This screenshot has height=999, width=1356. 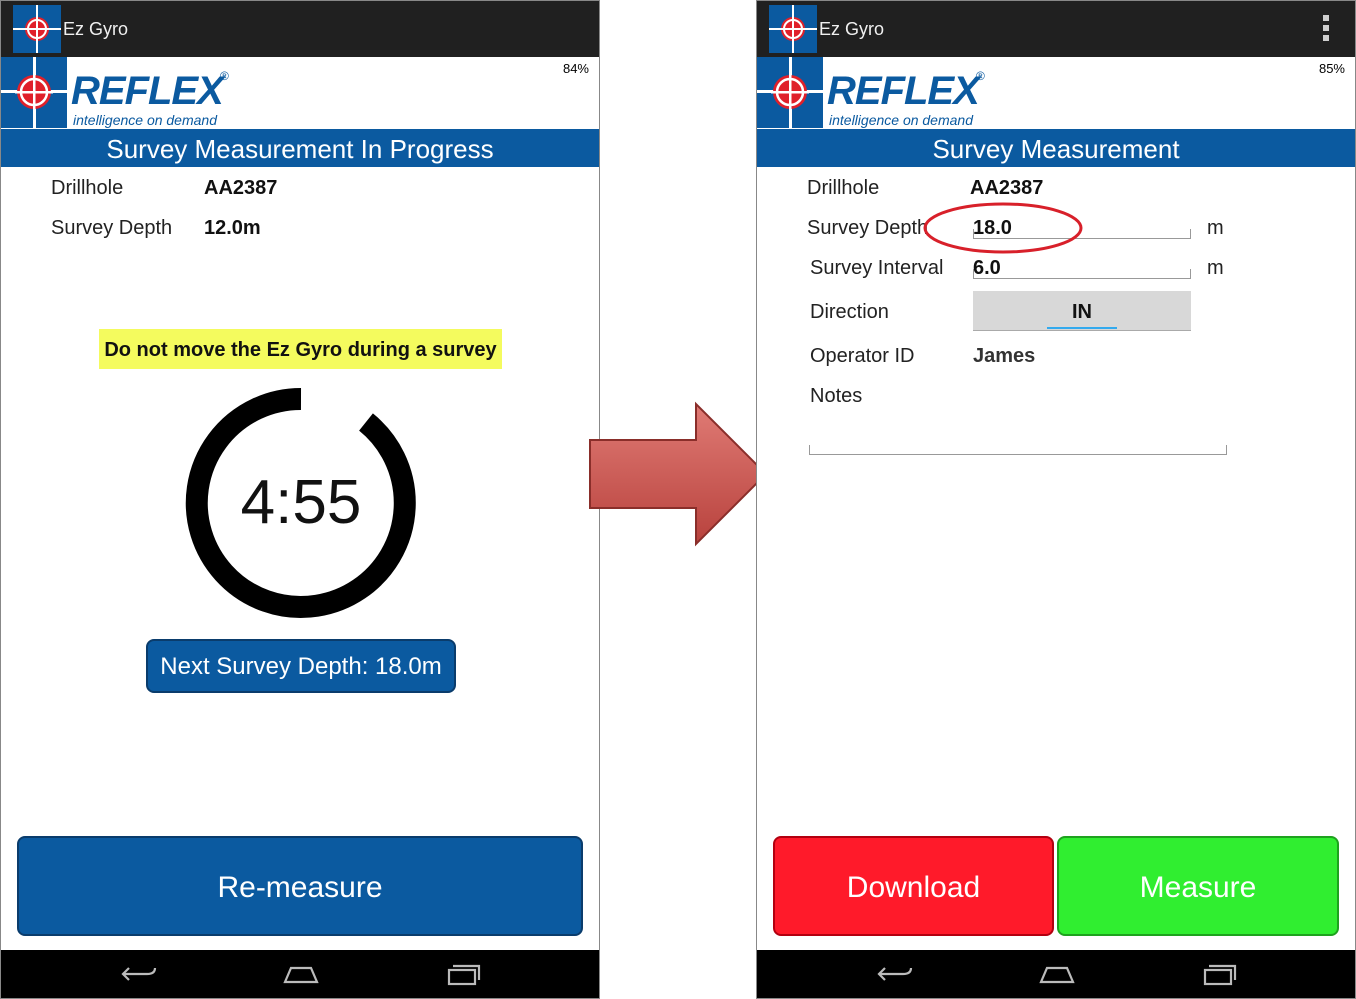 I want to click on battery-level: 85%, so click(x=1331, y=68).